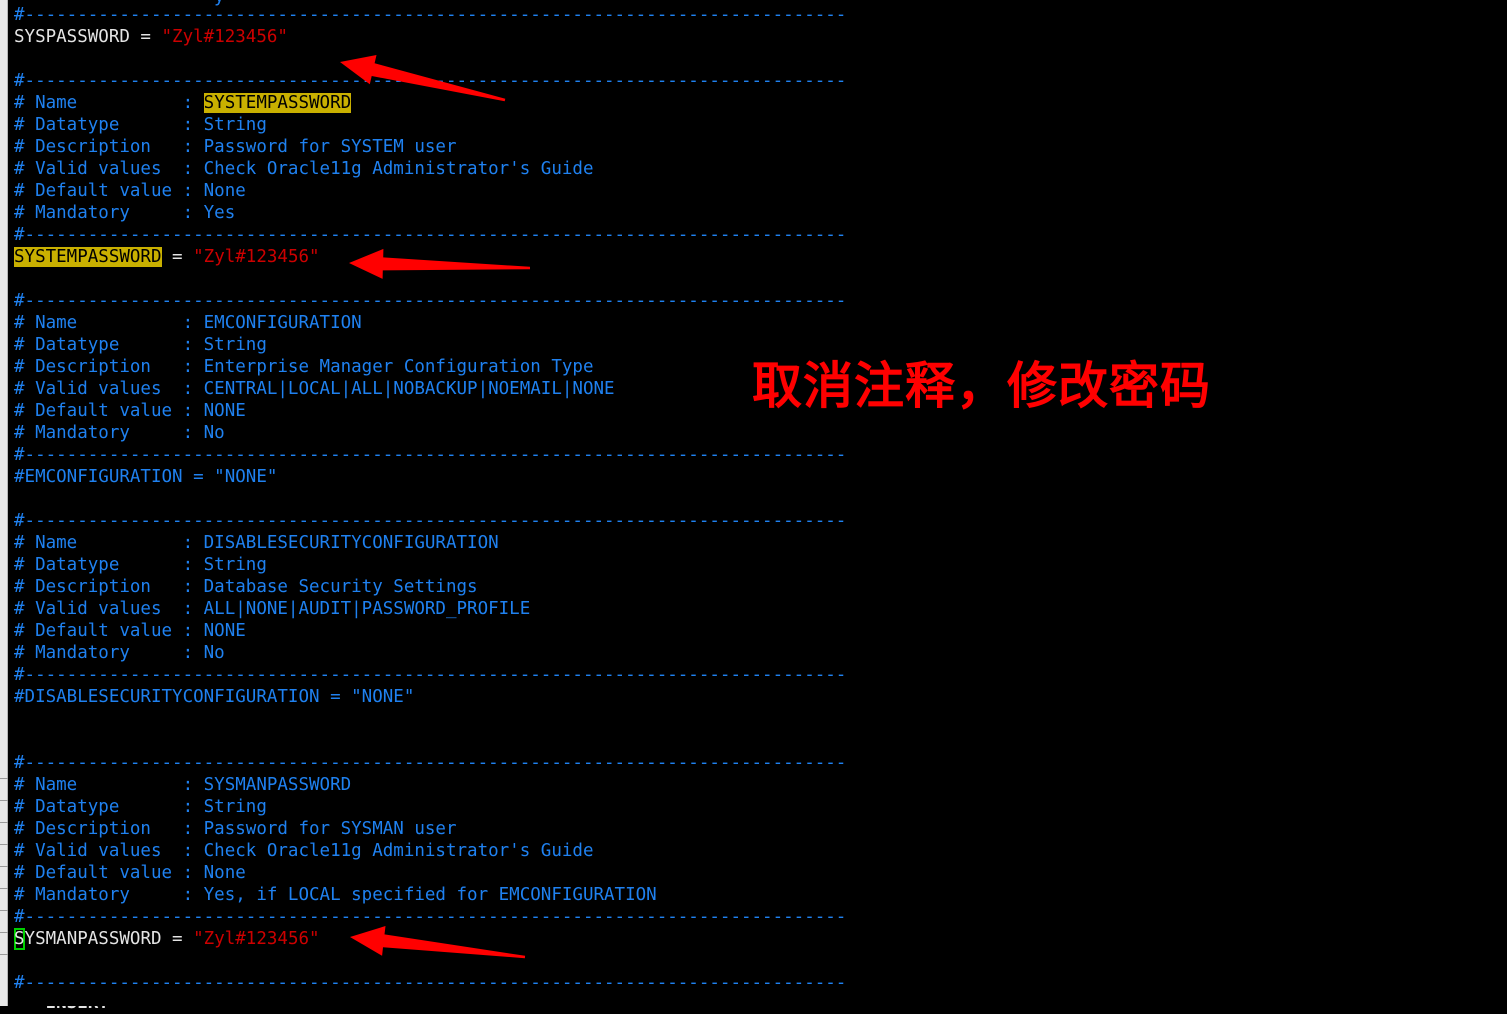  I want to click on code-text: # Description : Password for SYSMAN user, so click(235, 829).